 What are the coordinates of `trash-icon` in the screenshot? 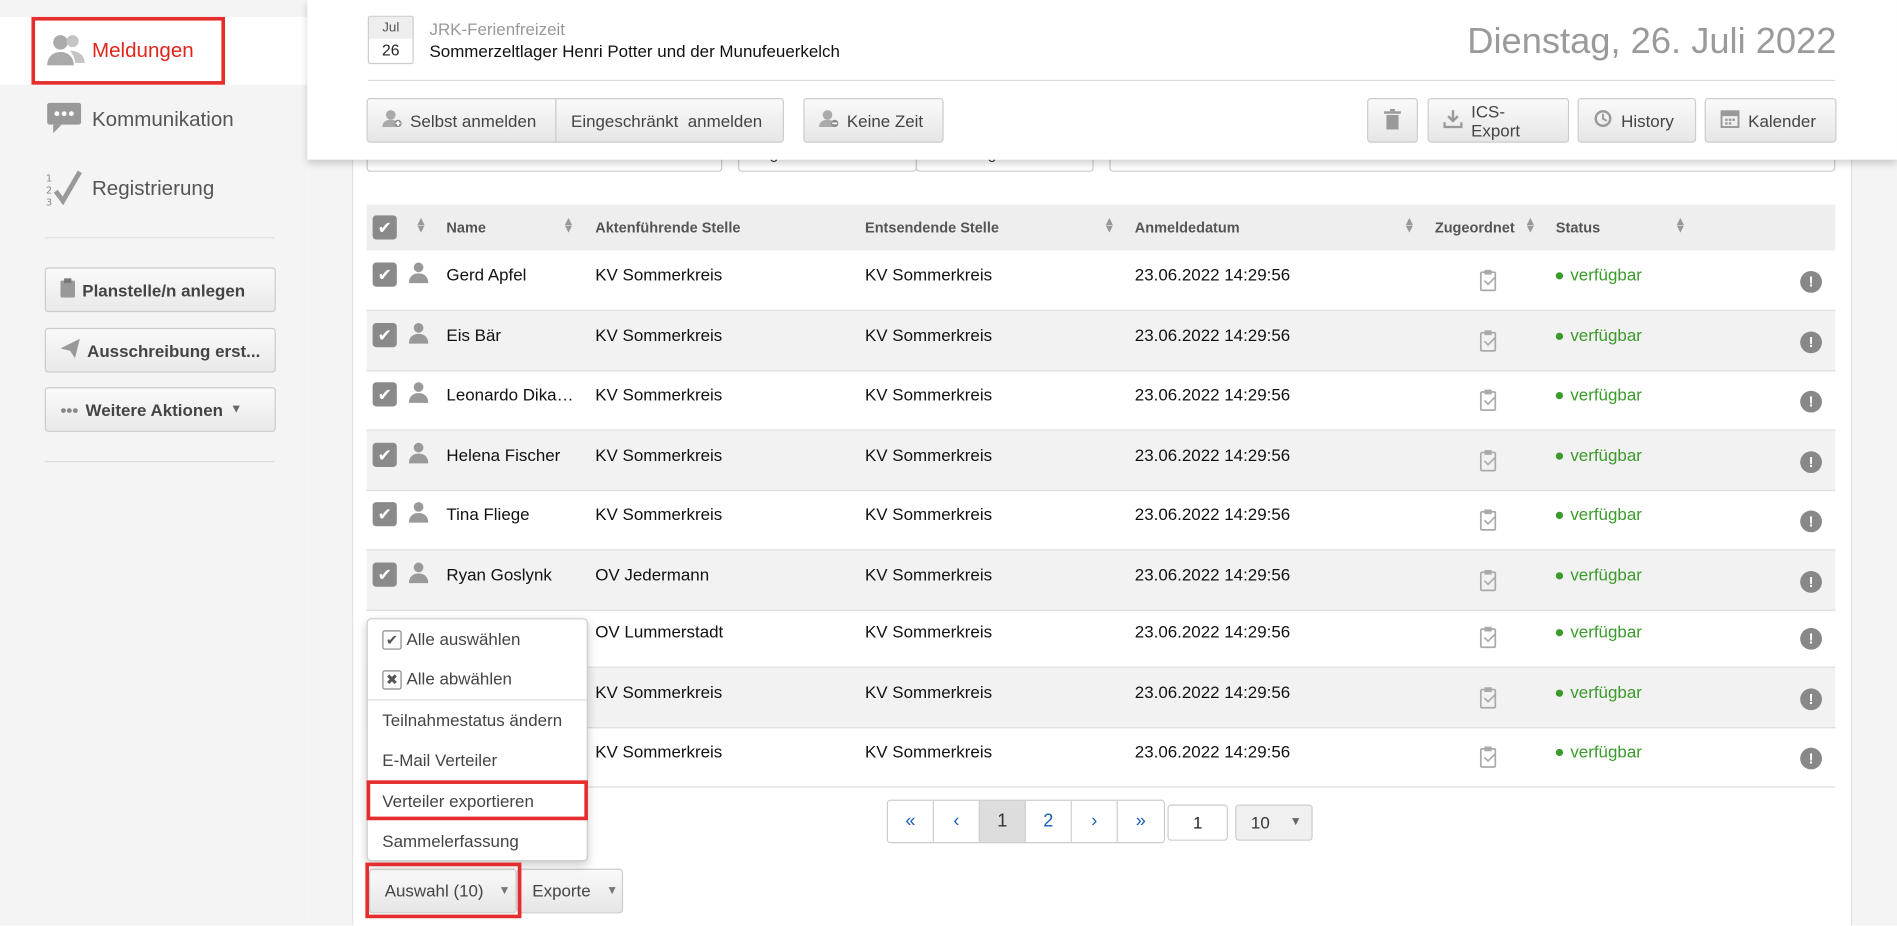 It's located at (1392, 120).